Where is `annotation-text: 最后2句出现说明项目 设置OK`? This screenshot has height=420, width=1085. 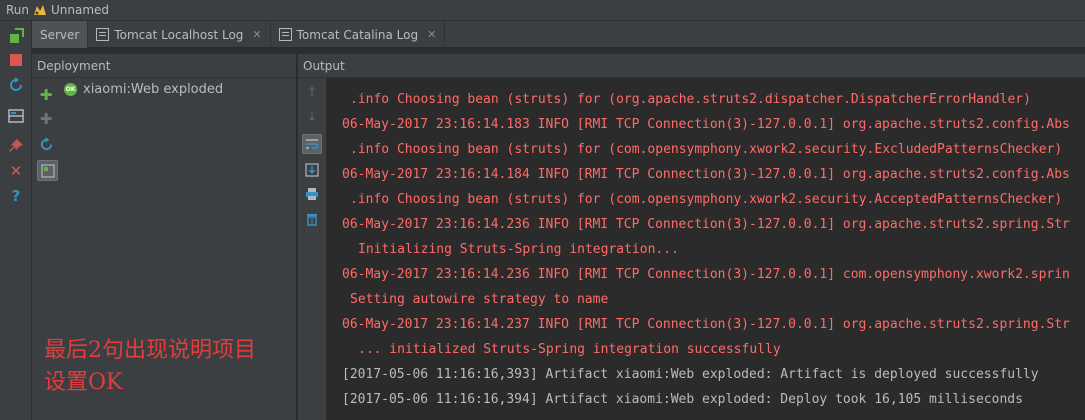 annotation-text: 最后2句出现说明项目 设置OK is located at coordinates (150, 367).